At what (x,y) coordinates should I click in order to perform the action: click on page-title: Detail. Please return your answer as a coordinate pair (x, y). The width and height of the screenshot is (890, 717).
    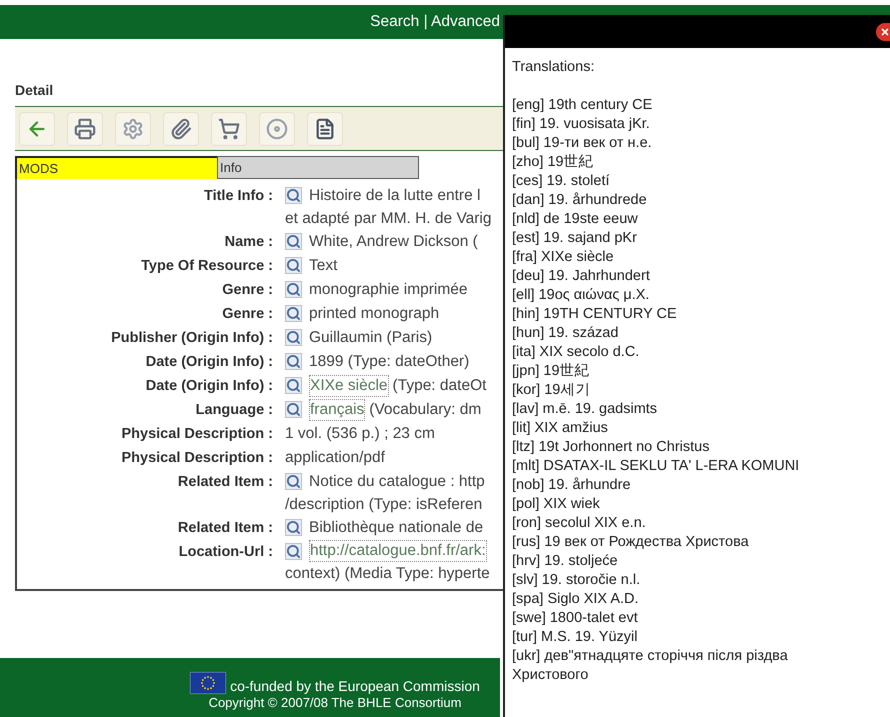
    Looking at the image, I should click on (34, 90).